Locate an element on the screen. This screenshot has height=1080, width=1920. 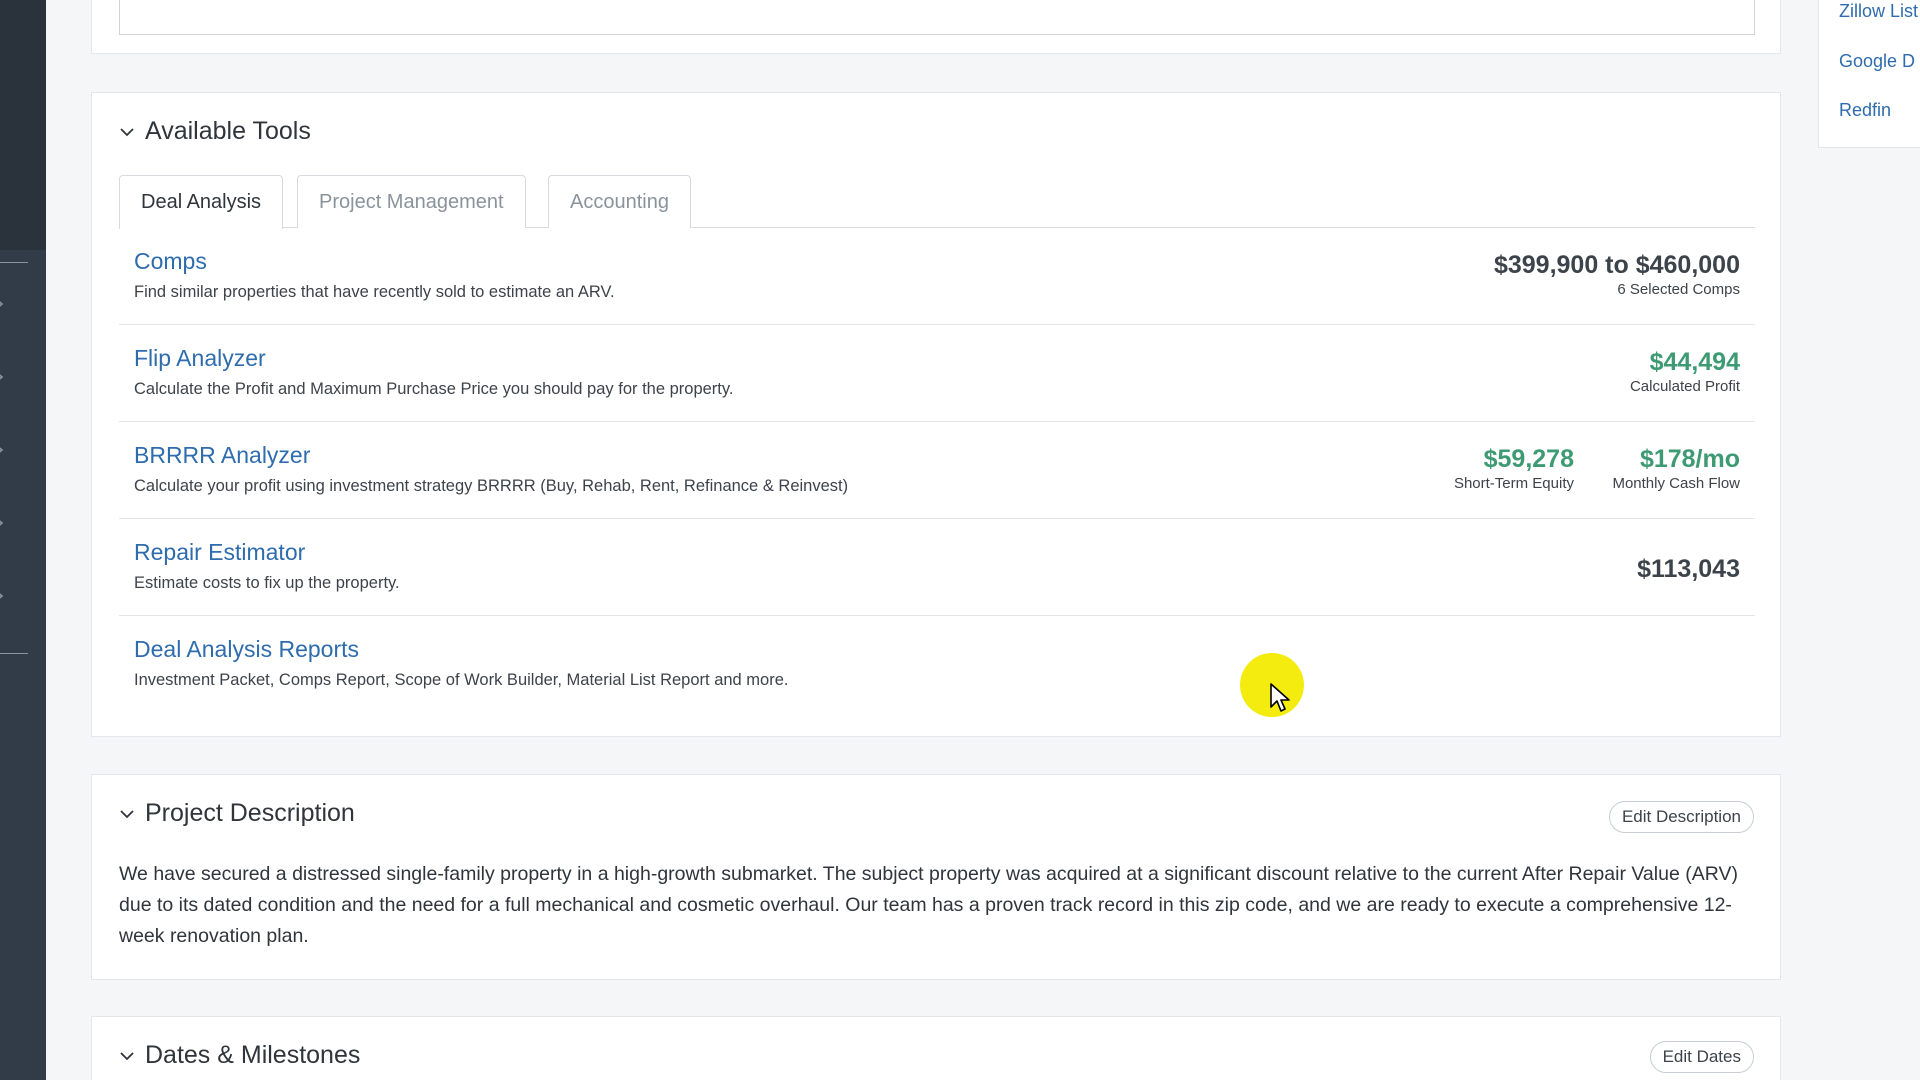
top-card is located at coordinates (936, 27).